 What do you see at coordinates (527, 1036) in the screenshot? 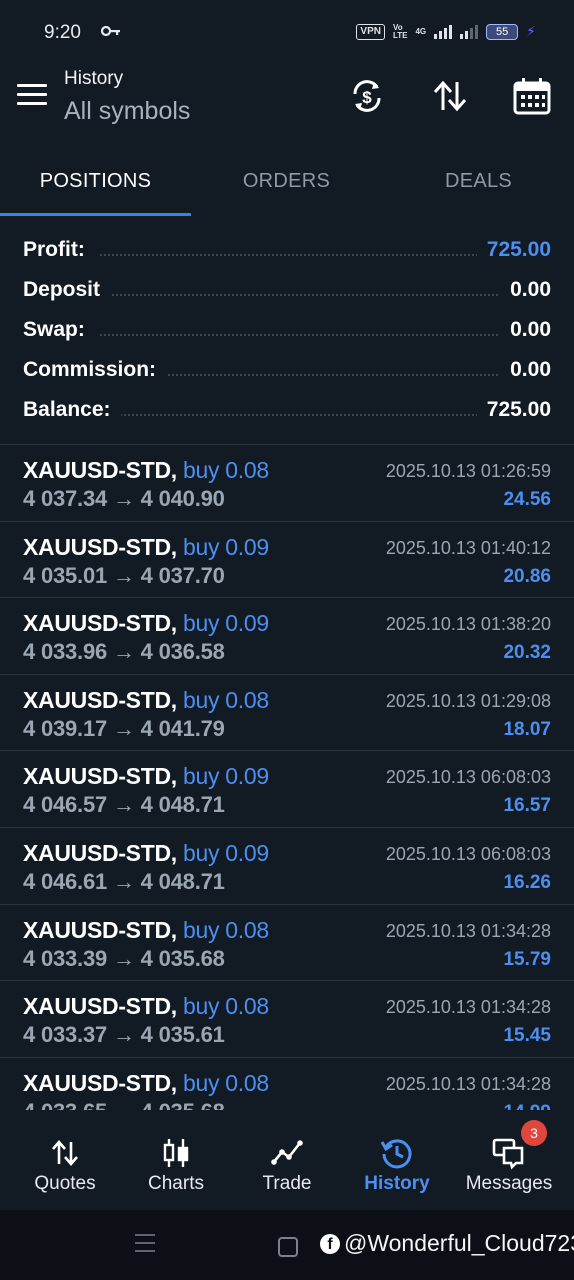
I see `position-profit: 15.45` at bounding box center [527, 1036].